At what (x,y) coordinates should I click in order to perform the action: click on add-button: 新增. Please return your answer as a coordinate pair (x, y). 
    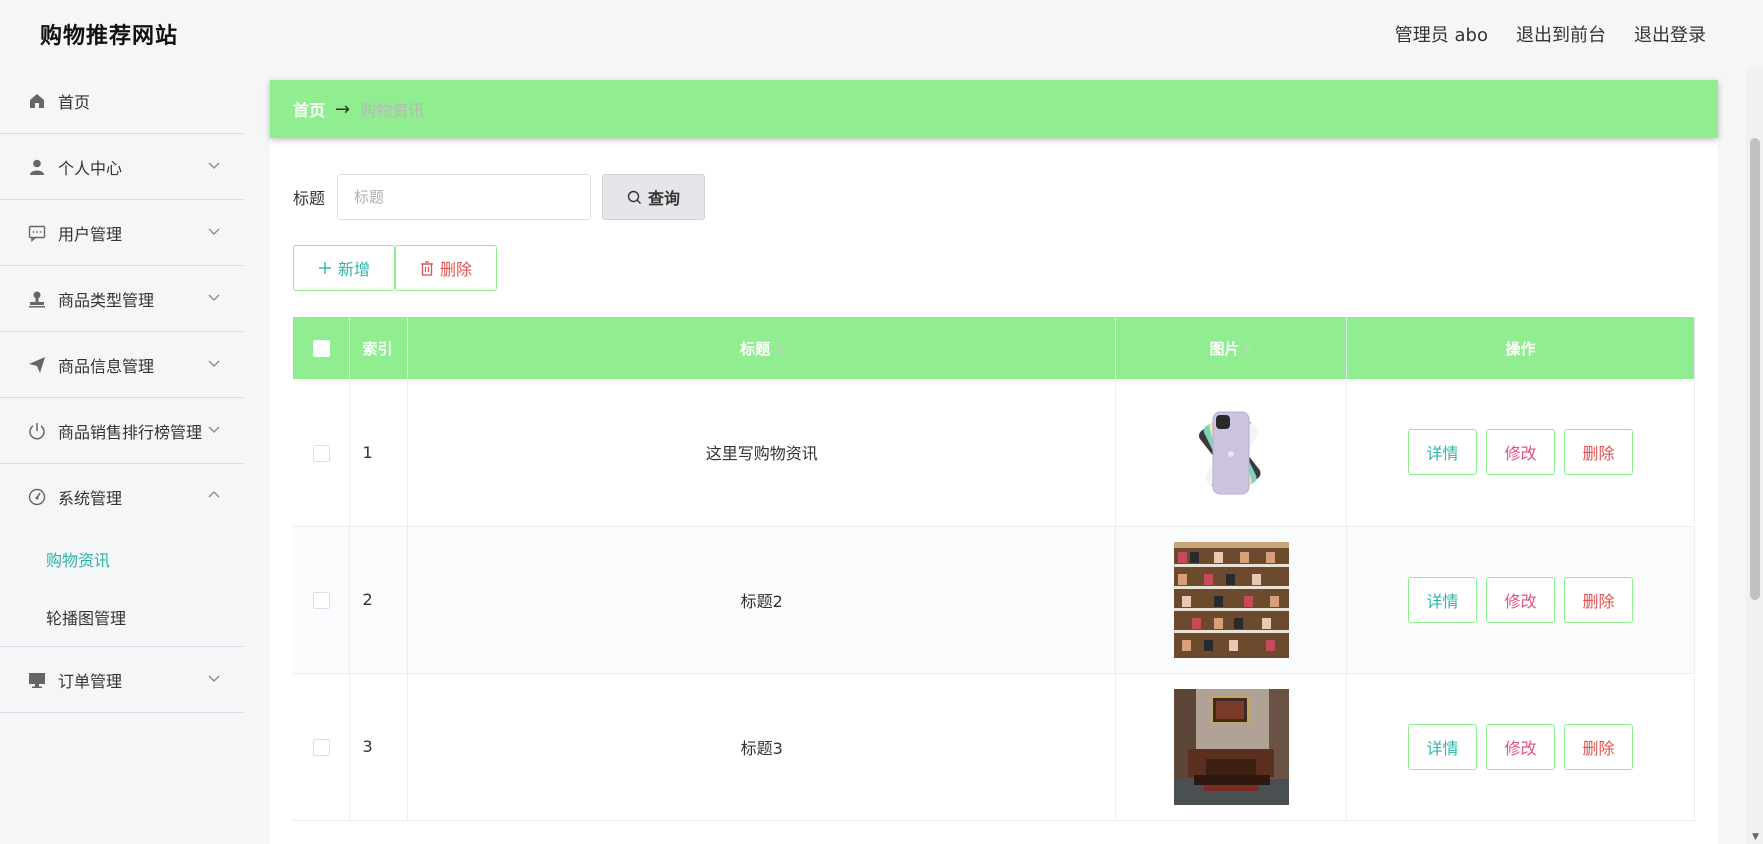
    Looking at the image, I should click on (344, 268).